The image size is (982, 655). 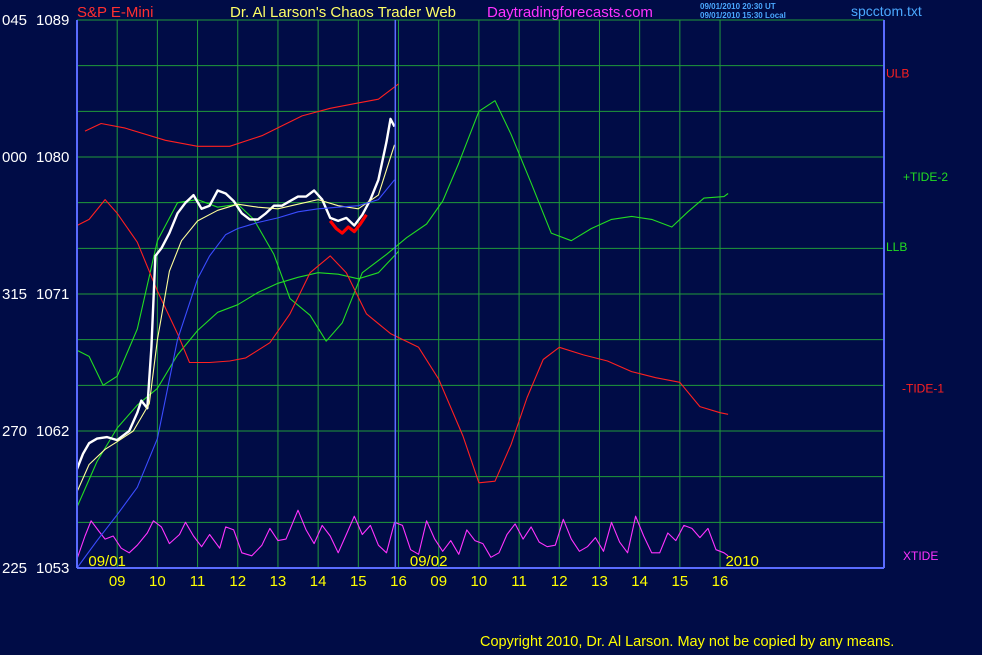 I want to click on chart-title: Dr. Al Larson's Chaos Trader Web, so click(x=343, y=12).